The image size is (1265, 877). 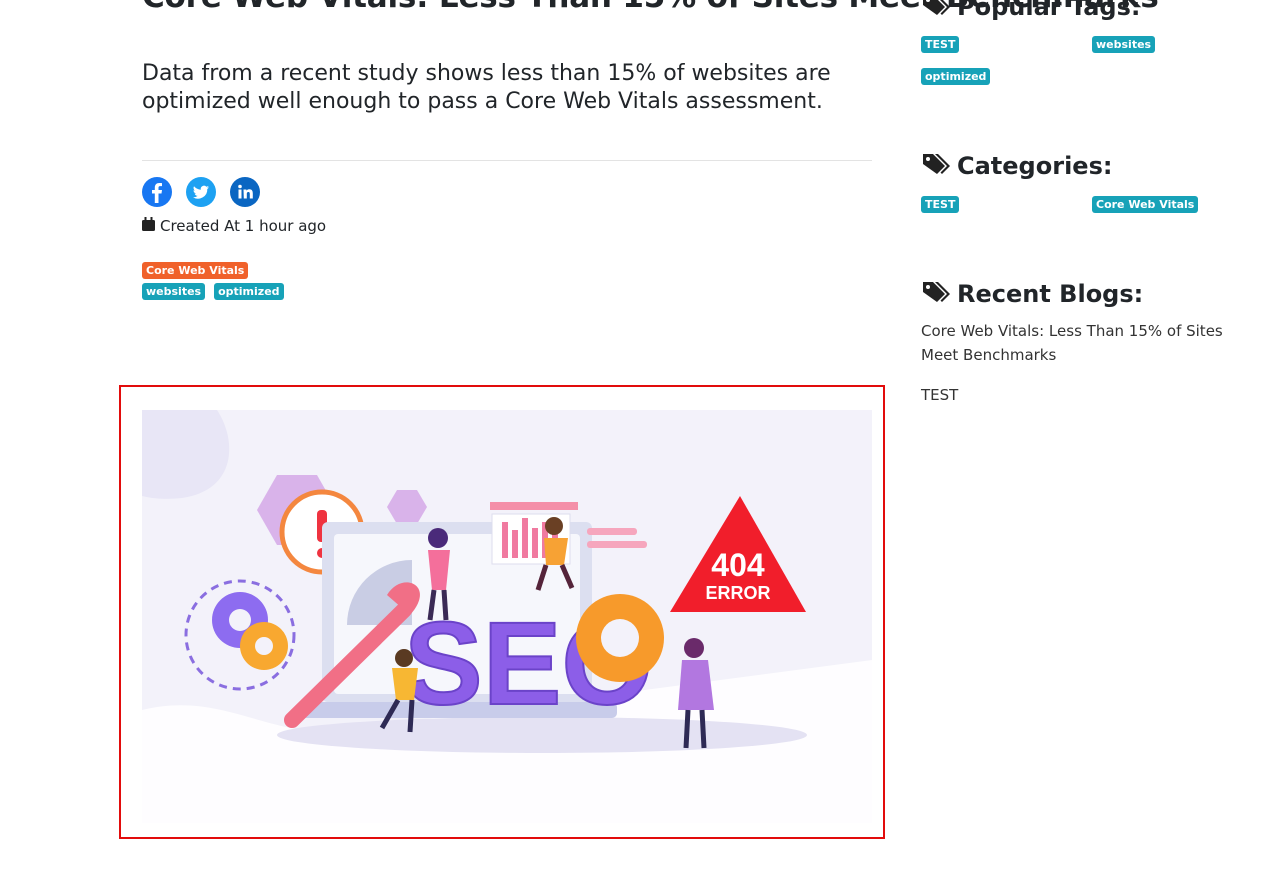 I want to click on divider, so click(x=507, y=160).